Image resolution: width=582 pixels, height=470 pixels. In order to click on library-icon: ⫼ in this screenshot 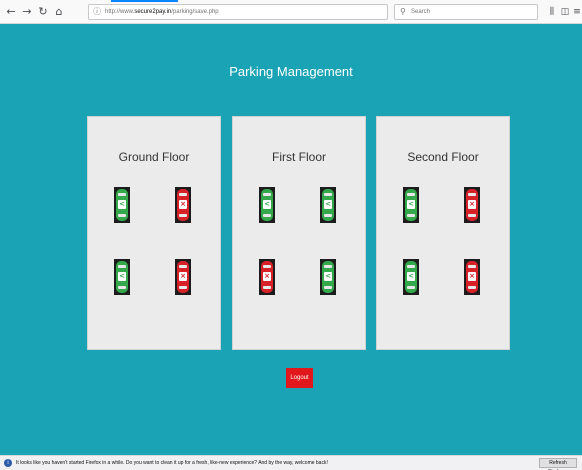, I will do `click(552, 12)`.